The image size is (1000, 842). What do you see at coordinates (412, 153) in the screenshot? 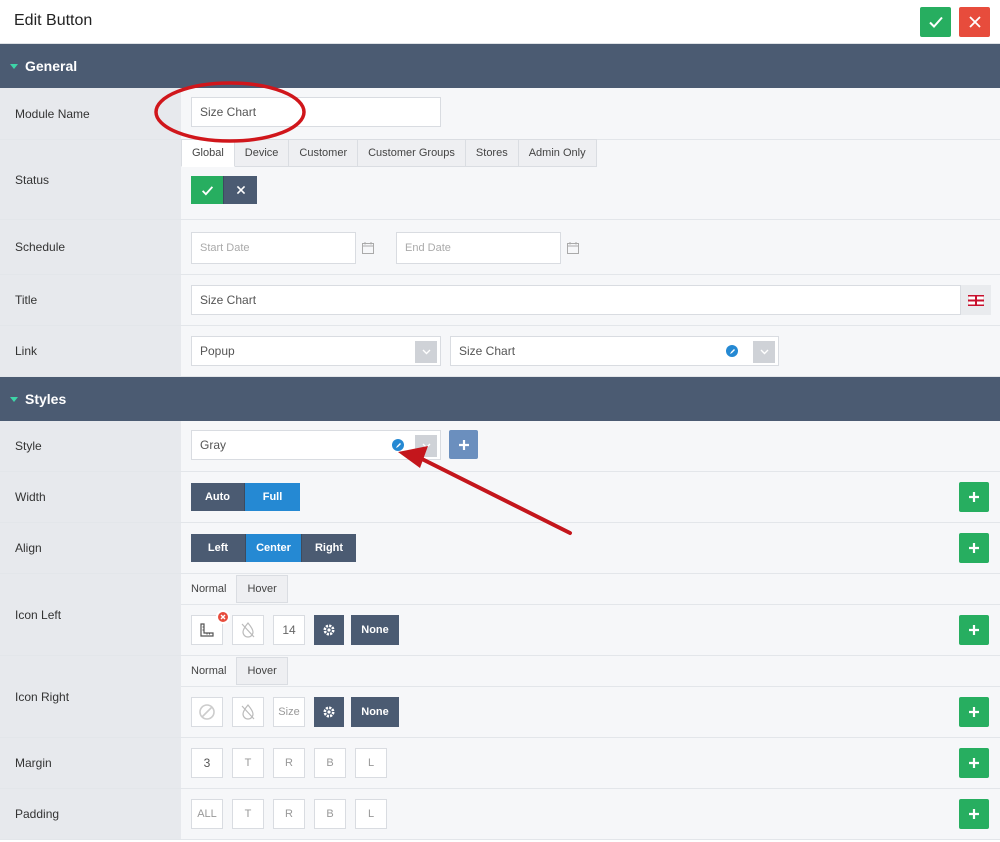
I see `tab-customer-groups: Customer Groups` at bounding box center [412, 153].